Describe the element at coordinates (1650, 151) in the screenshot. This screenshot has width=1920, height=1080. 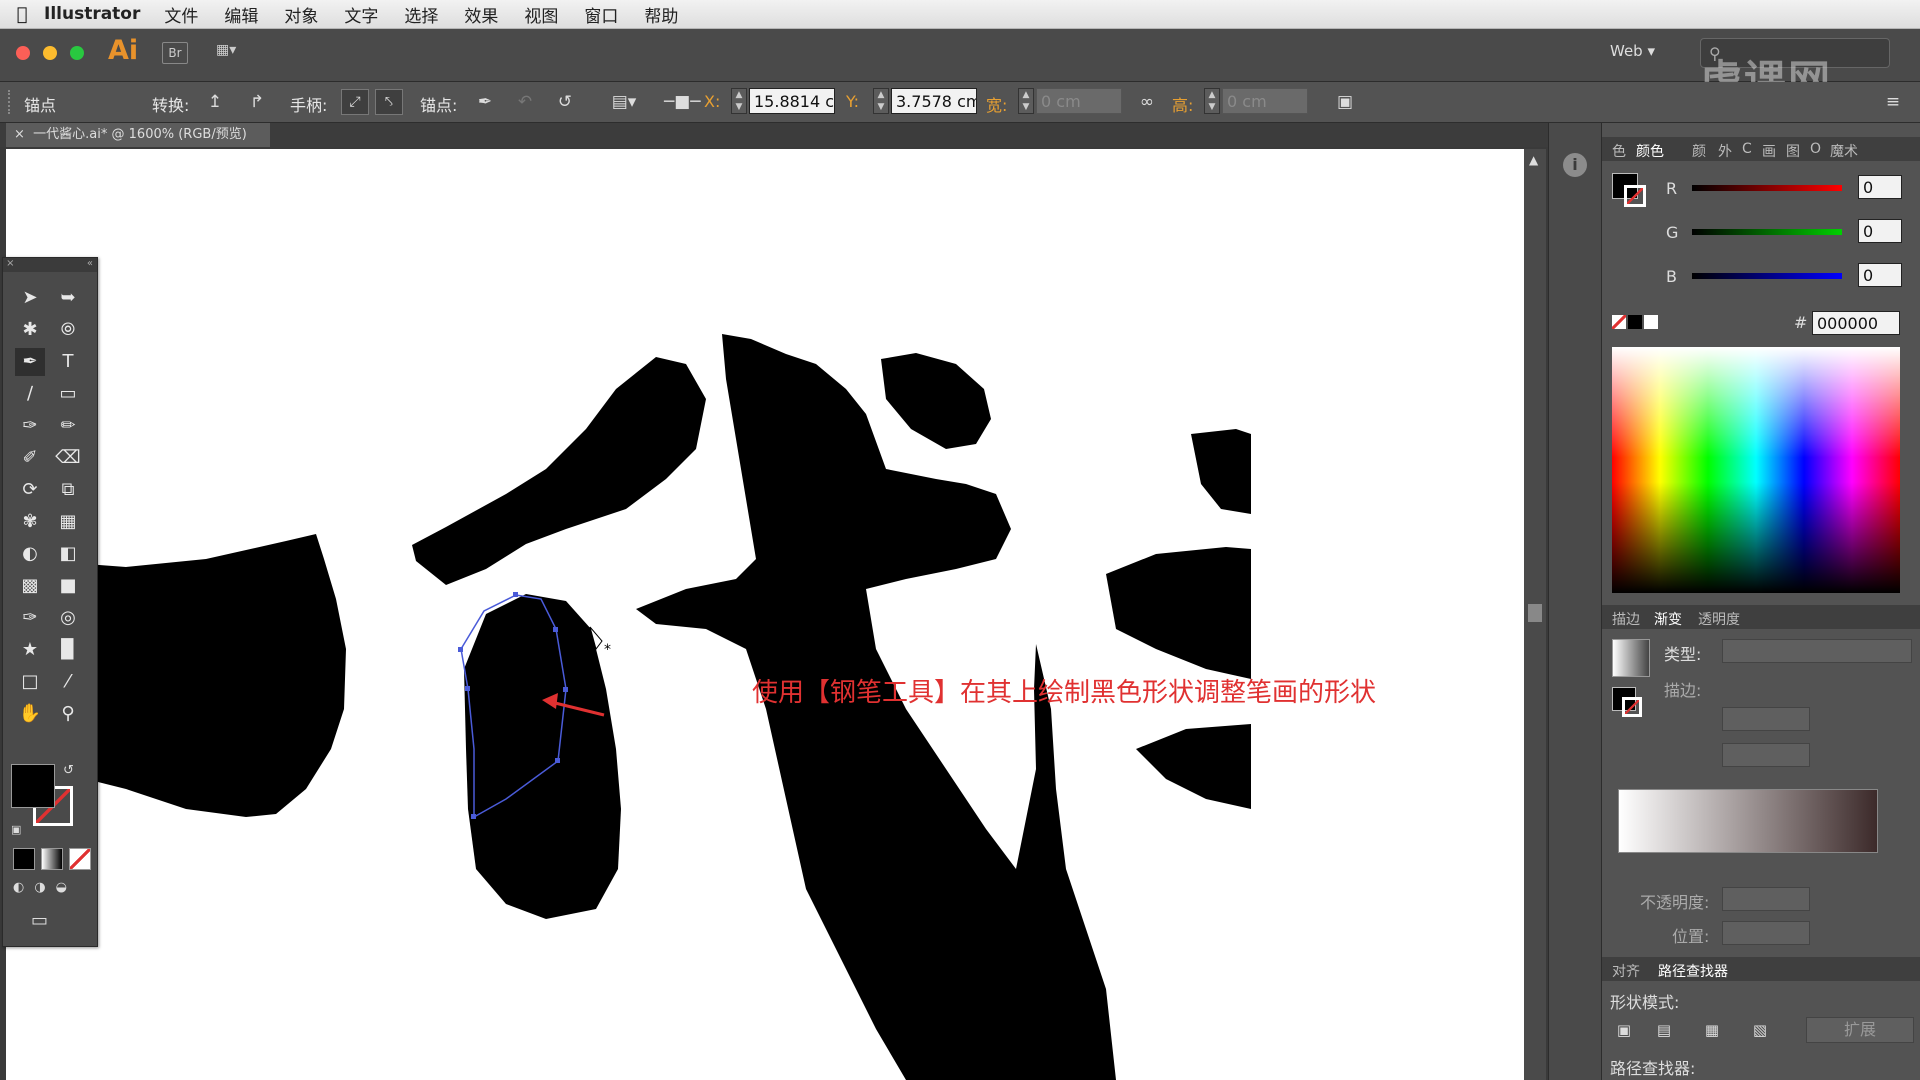
I see `tab-color: 颜色` at that location.